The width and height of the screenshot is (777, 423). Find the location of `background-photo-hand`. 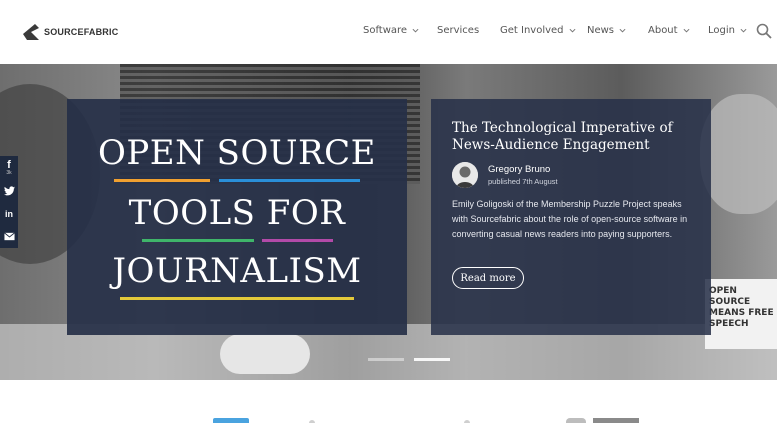

background-photo-hand is located at coordinates (265, 354).